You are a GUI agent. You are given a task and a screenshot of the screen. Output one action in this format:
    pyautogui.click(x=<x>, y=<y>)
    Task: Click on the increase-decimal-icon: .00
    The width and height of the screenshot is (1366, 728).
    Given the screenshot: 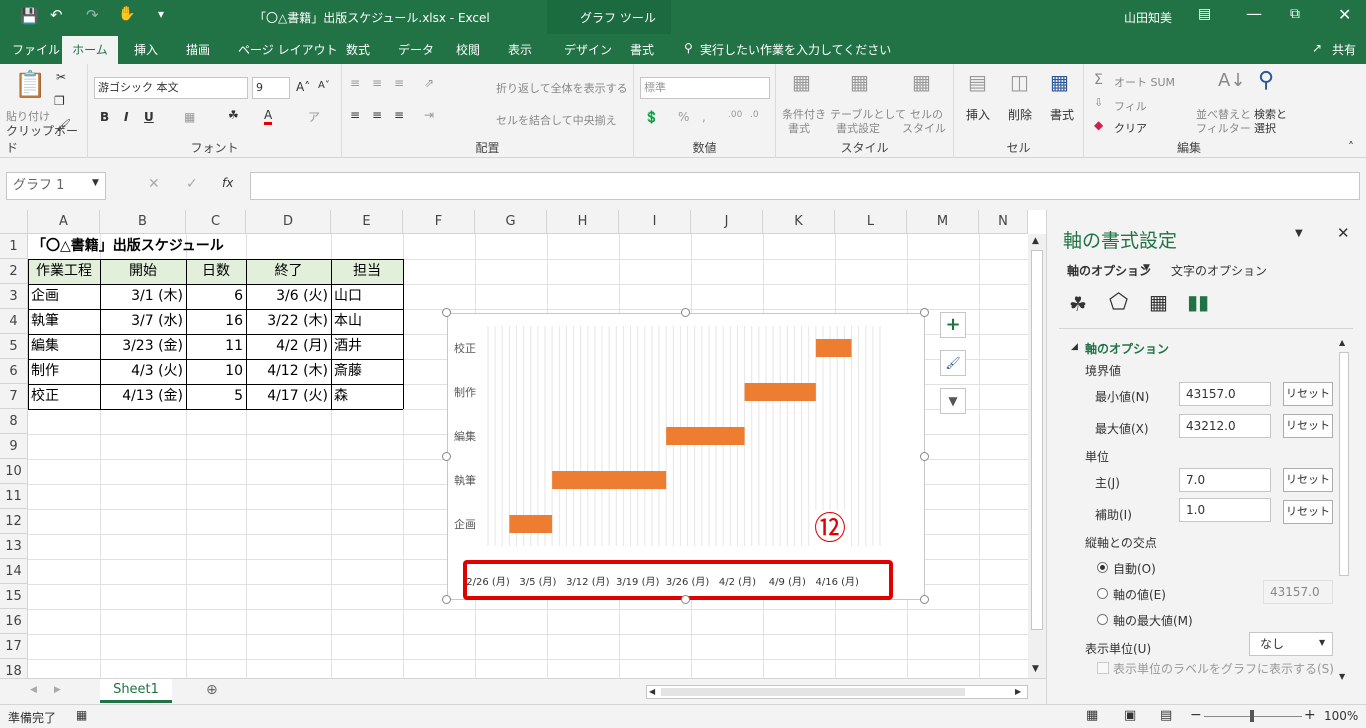 What is the action you would take?
    pyautogui.click(x=735, y=115)
    